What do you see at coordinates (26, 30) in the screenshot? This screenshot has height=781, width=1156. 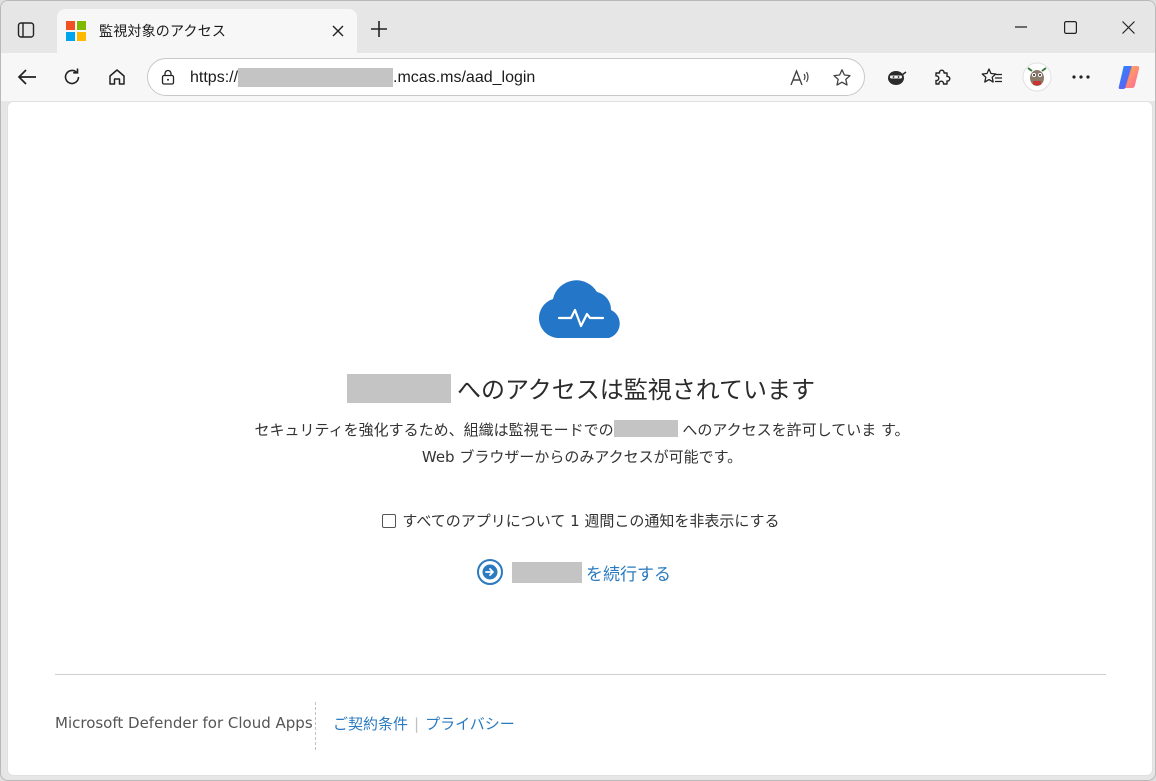 I see `tab-actions-icon` at bounding box center [26, 30].